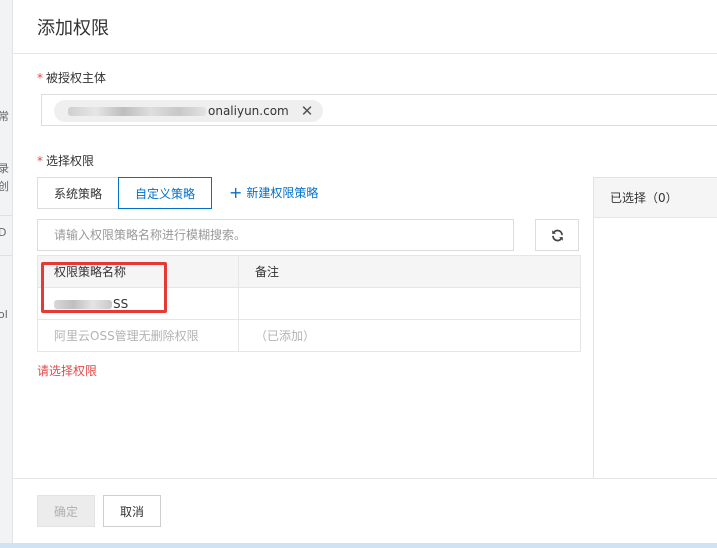 Image resolution: width=717 pixels, height=548 pixels. What do you see at coordinates (137, 111) in the screenshot?
I see `redacted-account` at bounding box center [137, 111].